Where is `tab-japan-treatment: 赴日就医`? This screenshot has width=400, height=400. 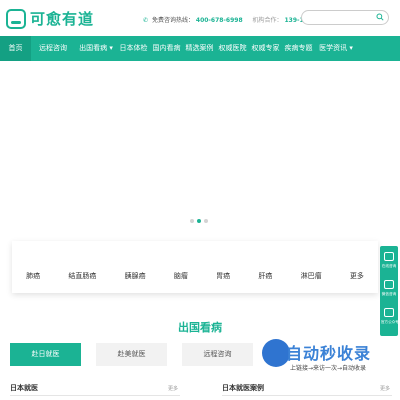
tab-japan-treatment: 赴日就医 is located at coordinates (45, 354).